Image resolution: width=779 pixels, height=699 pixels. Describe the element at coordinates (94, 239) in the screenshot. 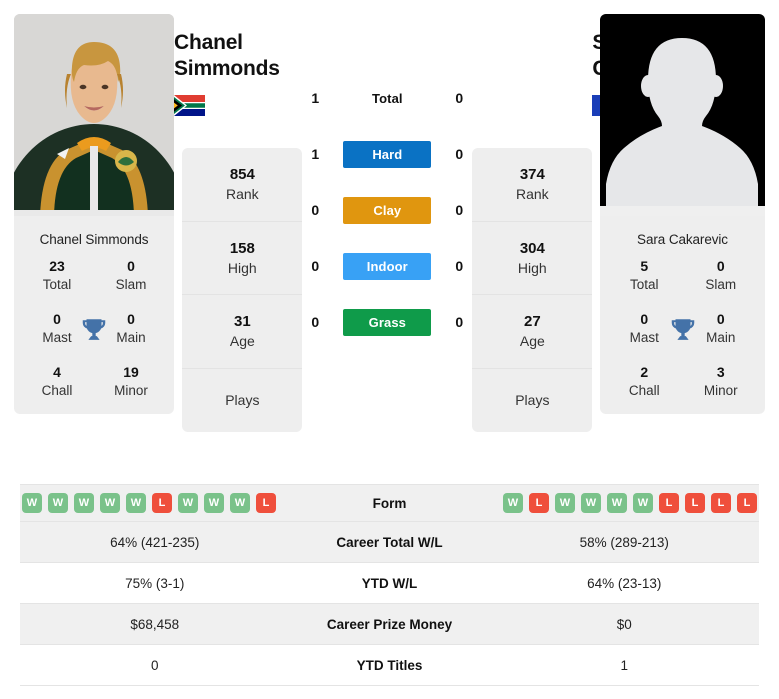

I see `left-career-name: Chanel Simmonds` at that location.